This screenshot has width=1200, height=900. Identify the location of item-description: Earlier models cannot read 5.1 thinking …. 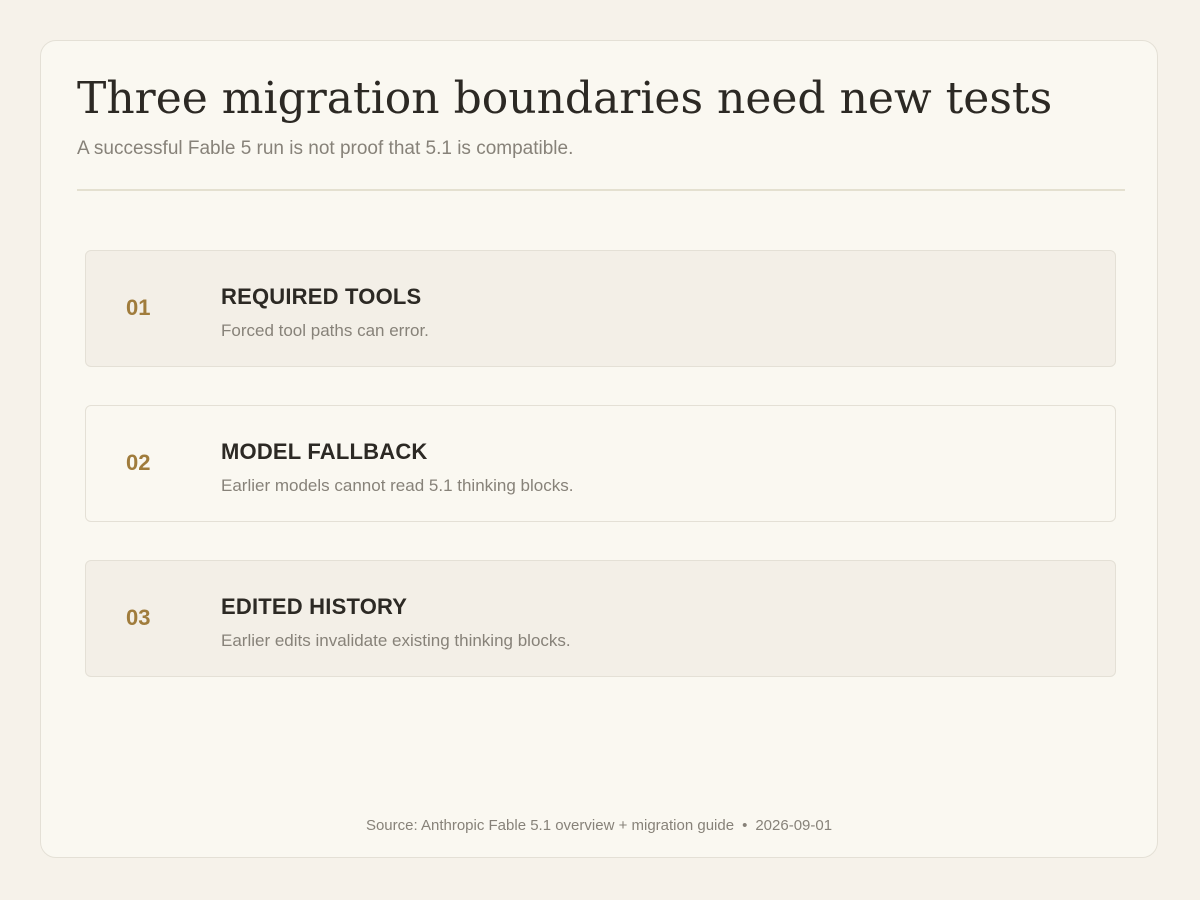
(397, 485).